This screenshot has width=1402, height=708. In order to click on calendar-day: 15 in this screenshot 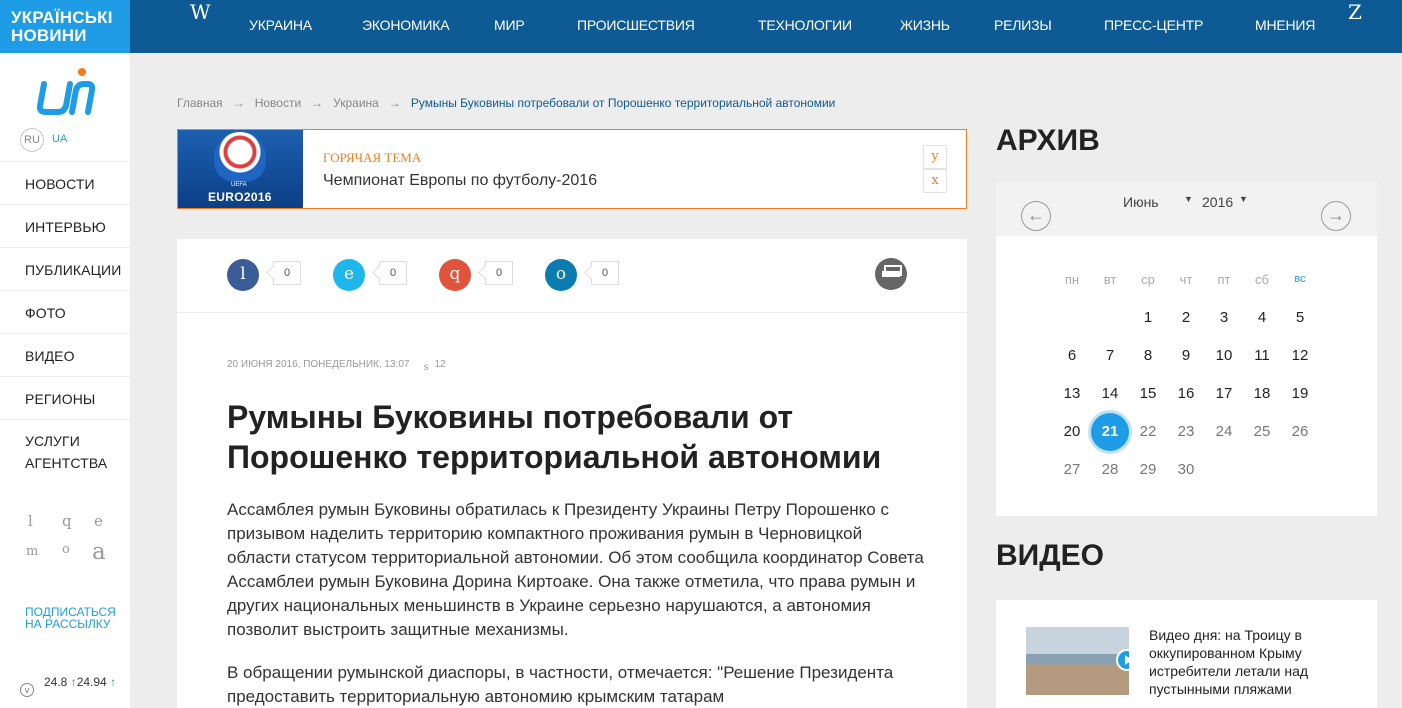, I will do `click(1148, 394)`.